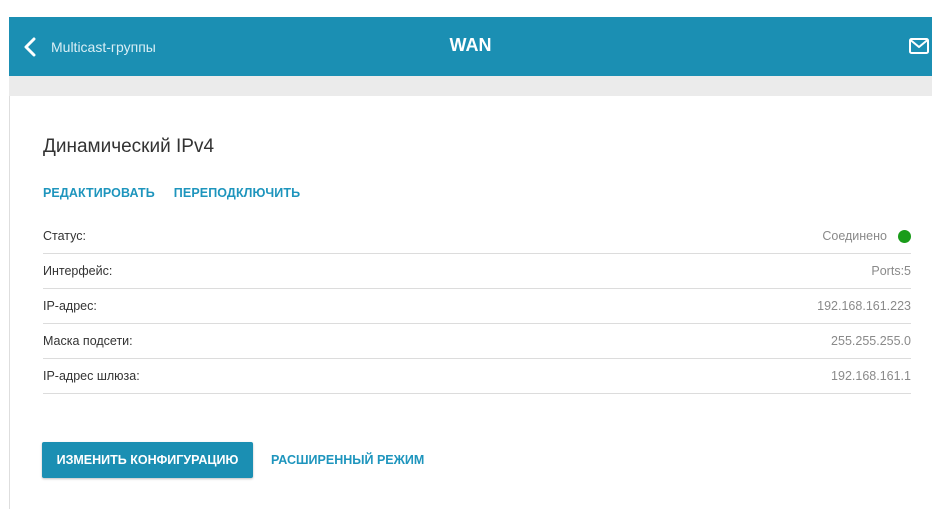  I want to click on row-label: Интерфейс:, so click(78, 271).